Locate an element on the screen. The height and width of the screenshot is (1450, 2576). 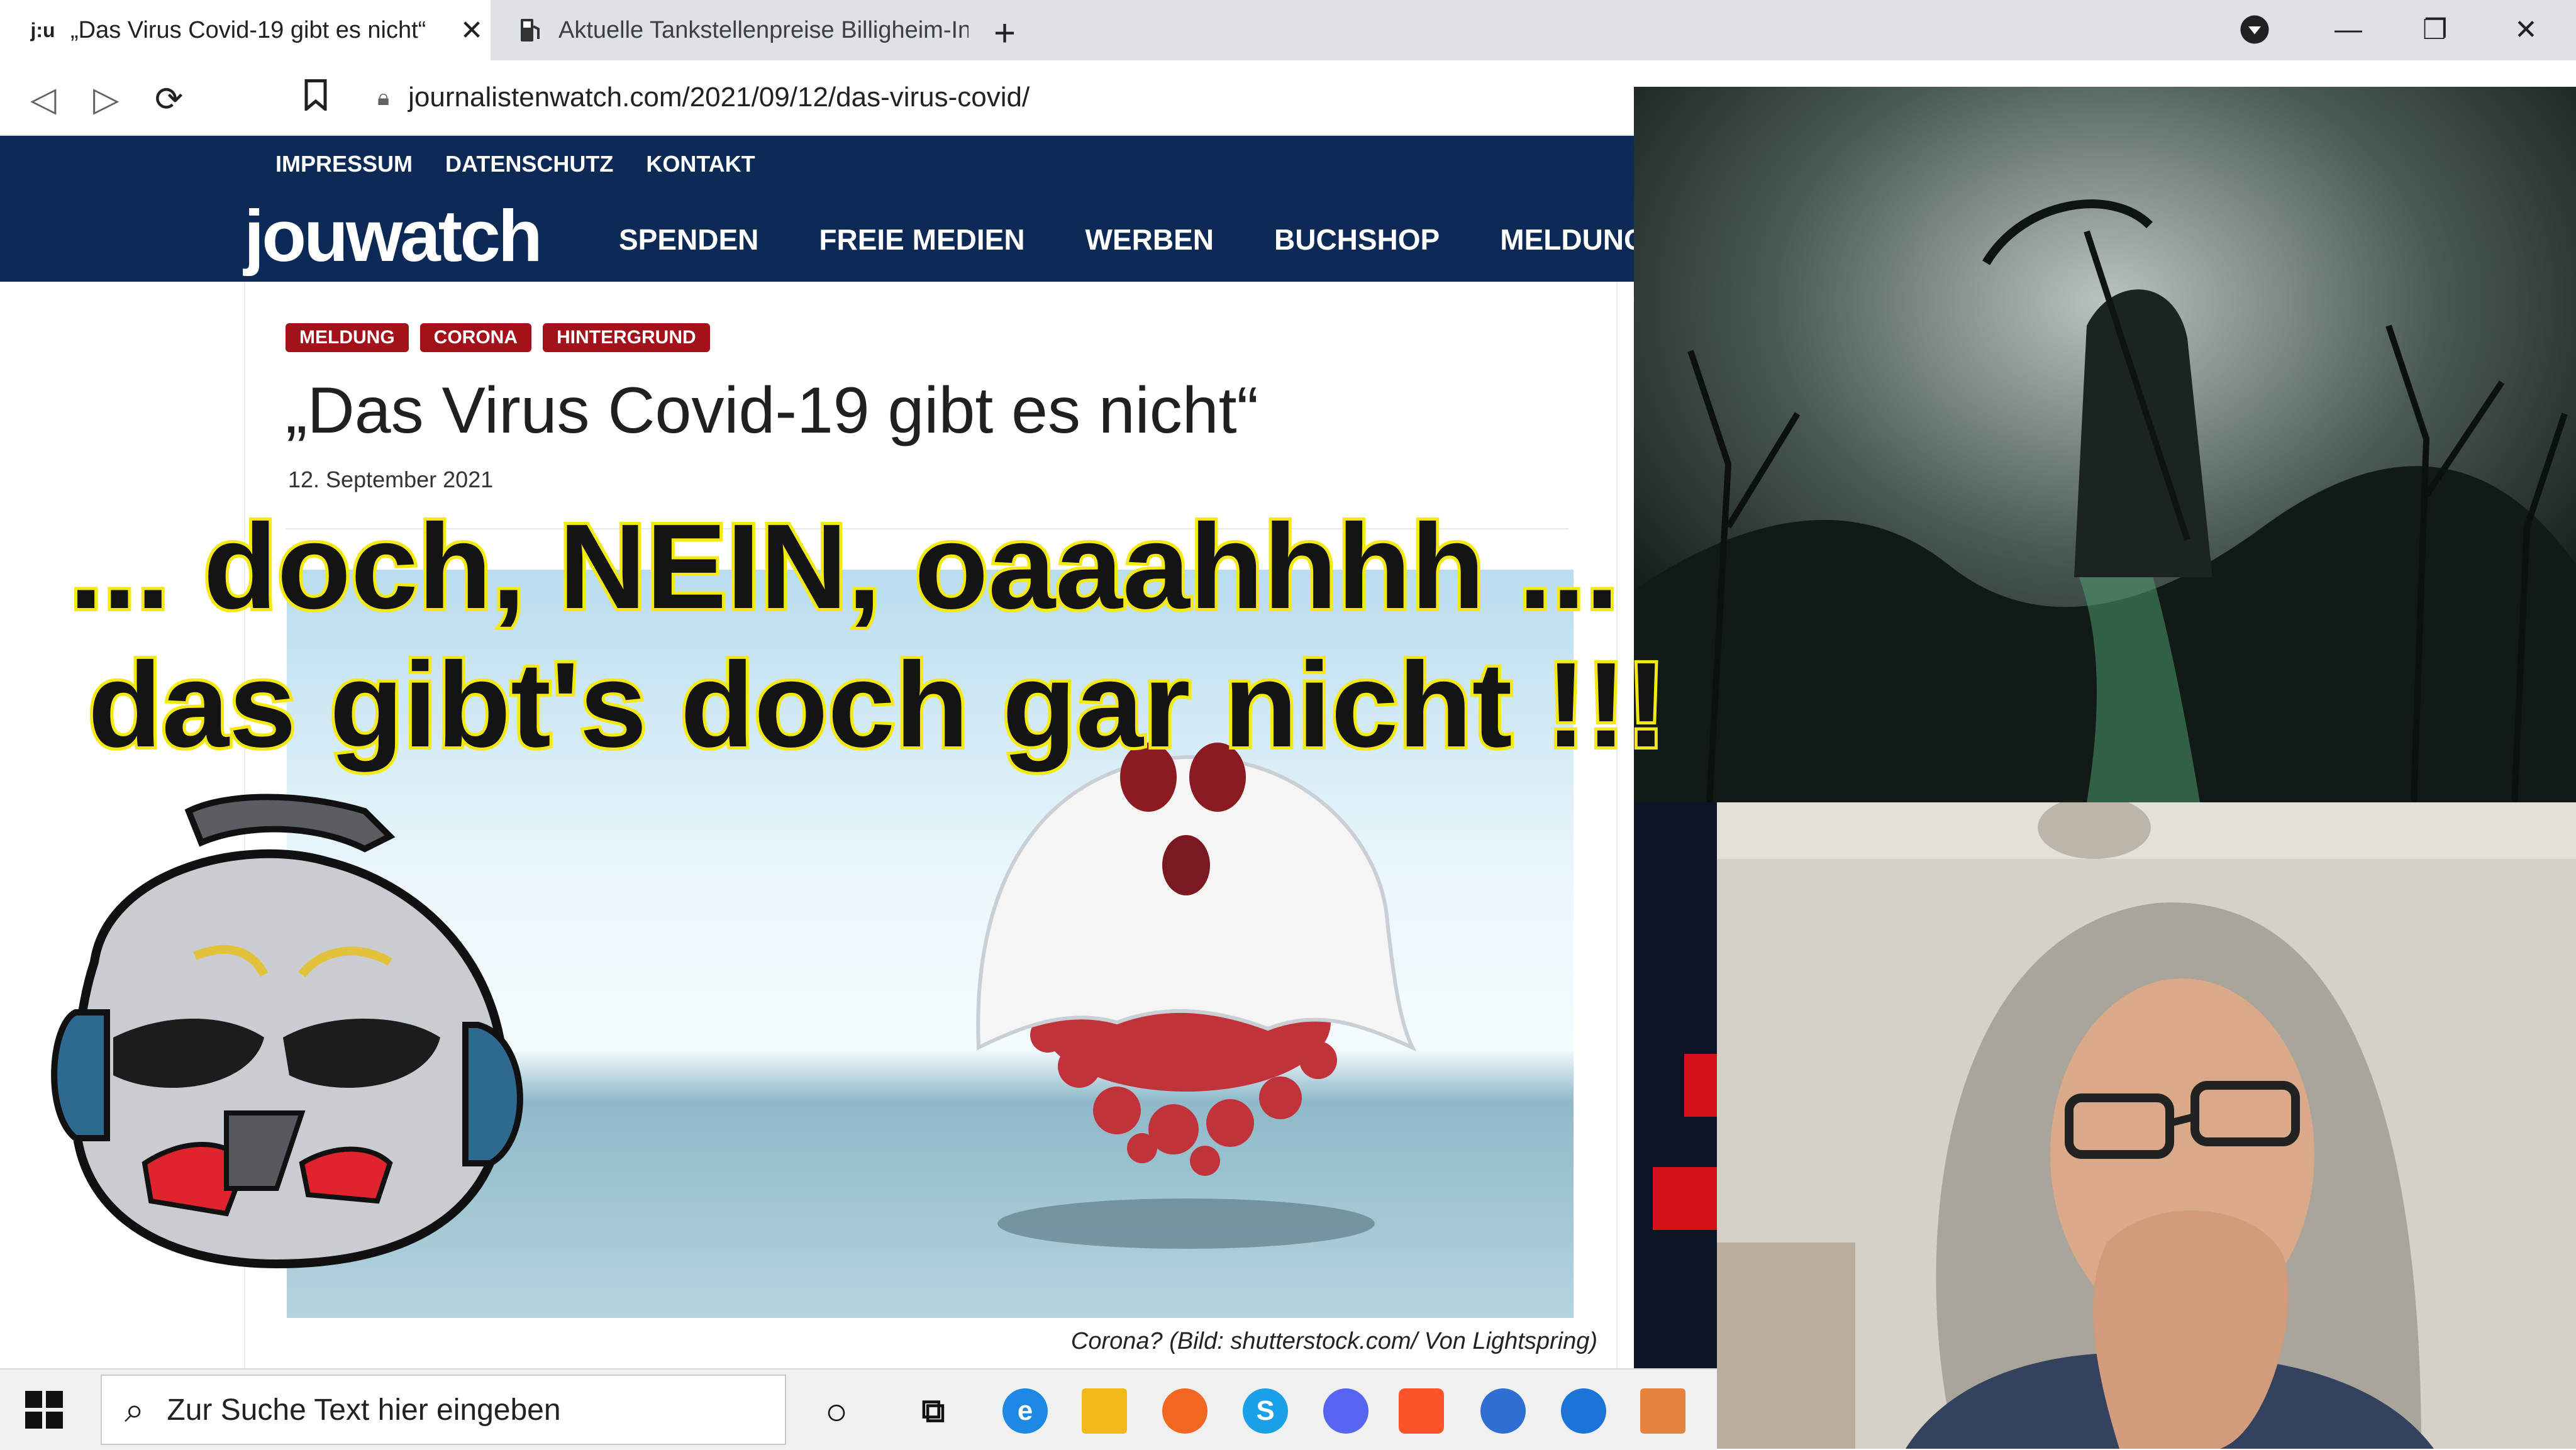
jouwatch-logo: jouwatch is located at coordinates (393, 236).